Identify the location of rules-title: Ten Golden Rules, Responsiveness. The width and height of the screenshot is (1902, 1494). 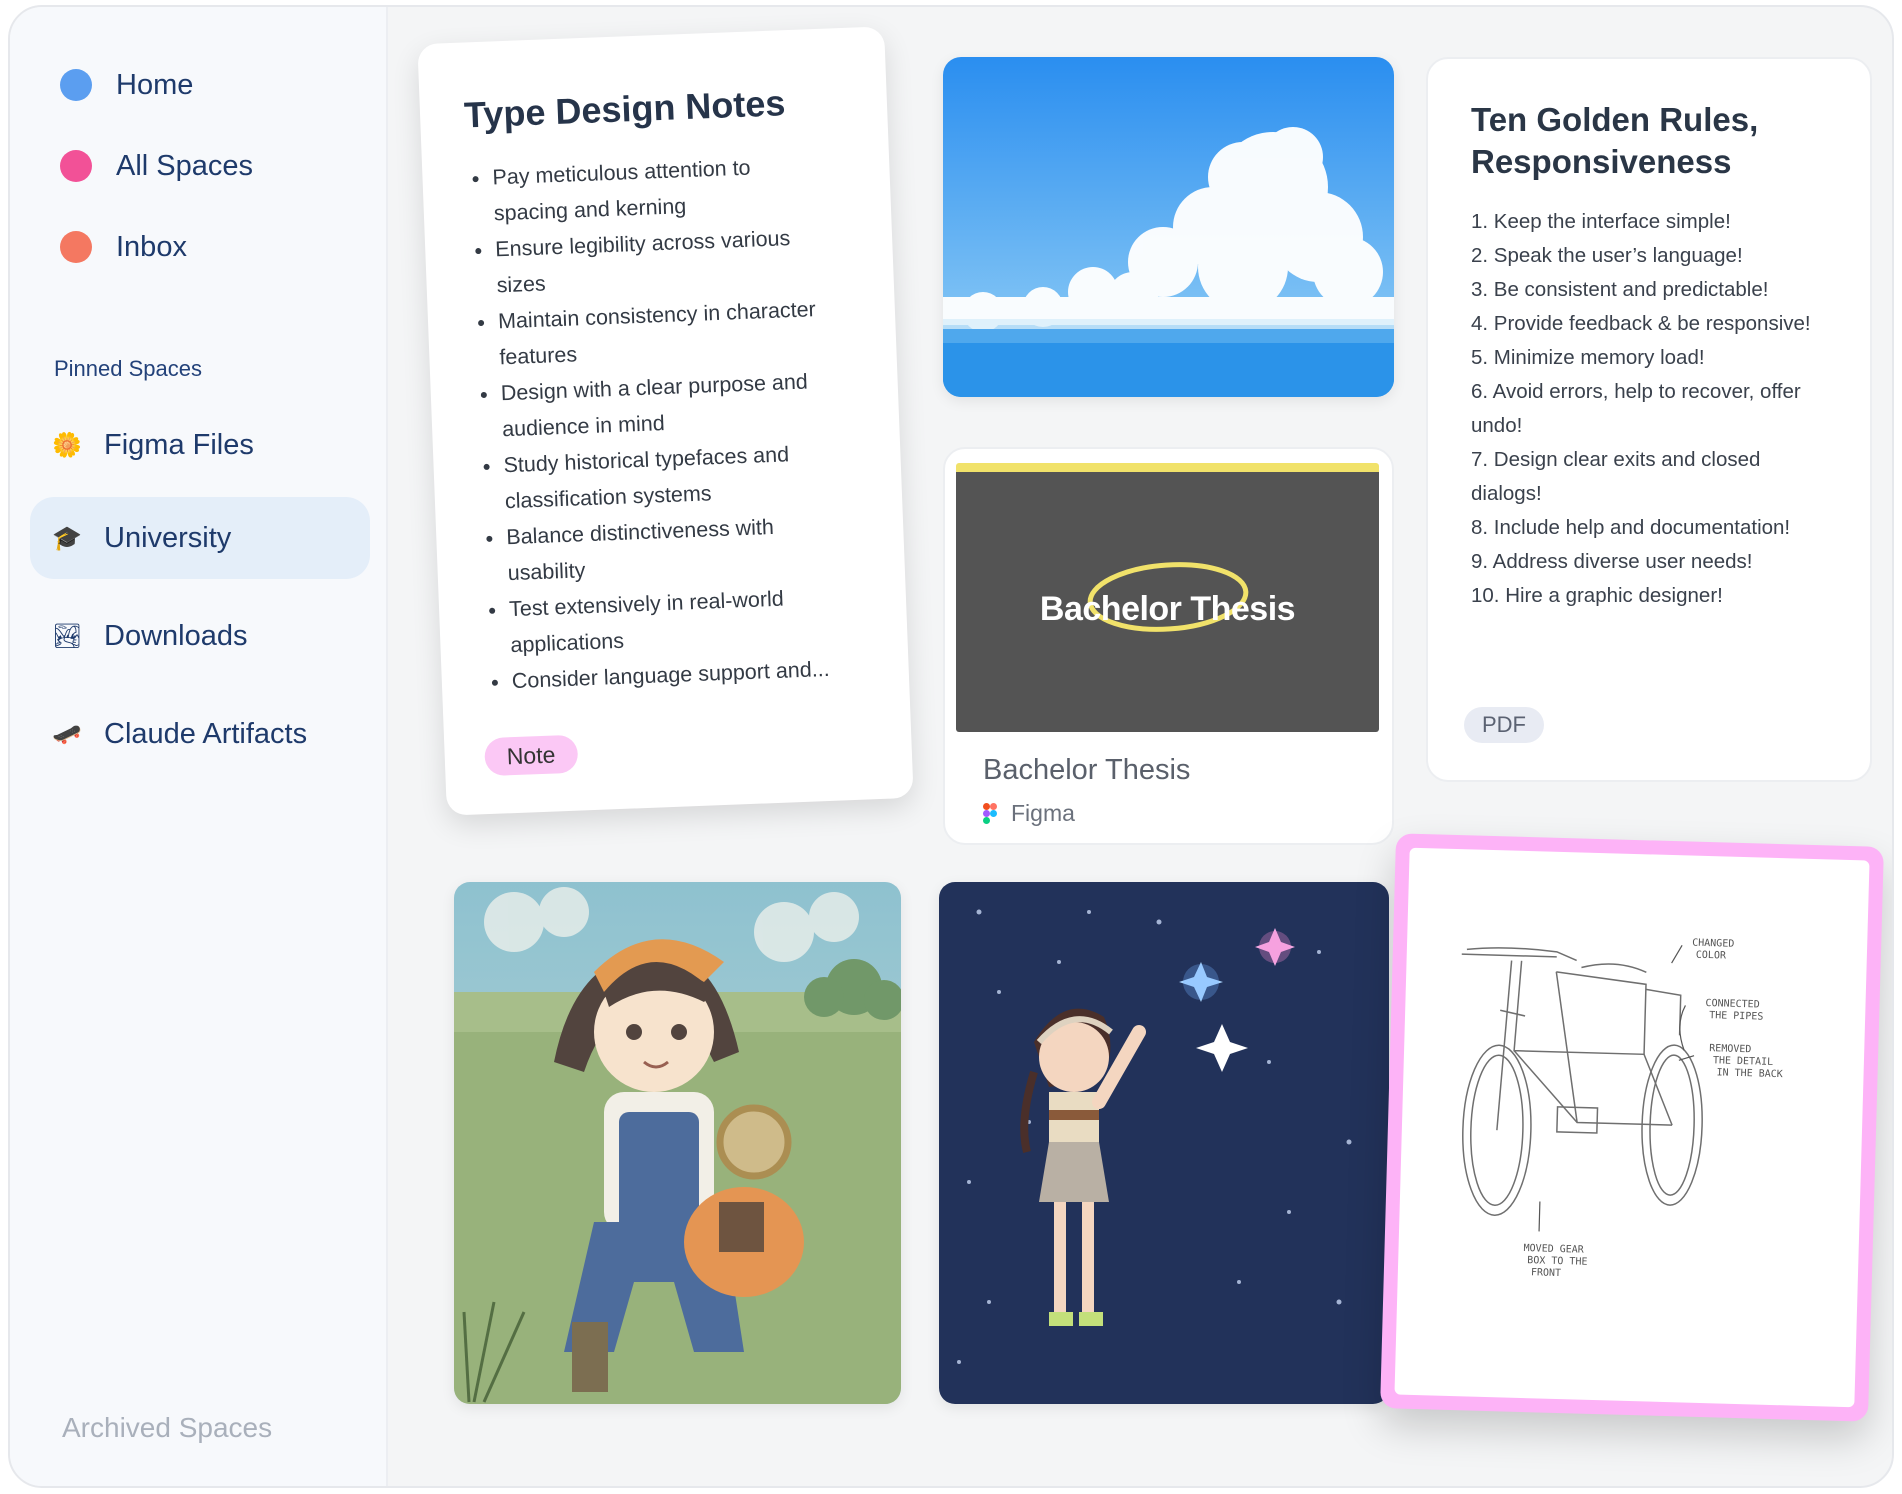
(1615, 140).